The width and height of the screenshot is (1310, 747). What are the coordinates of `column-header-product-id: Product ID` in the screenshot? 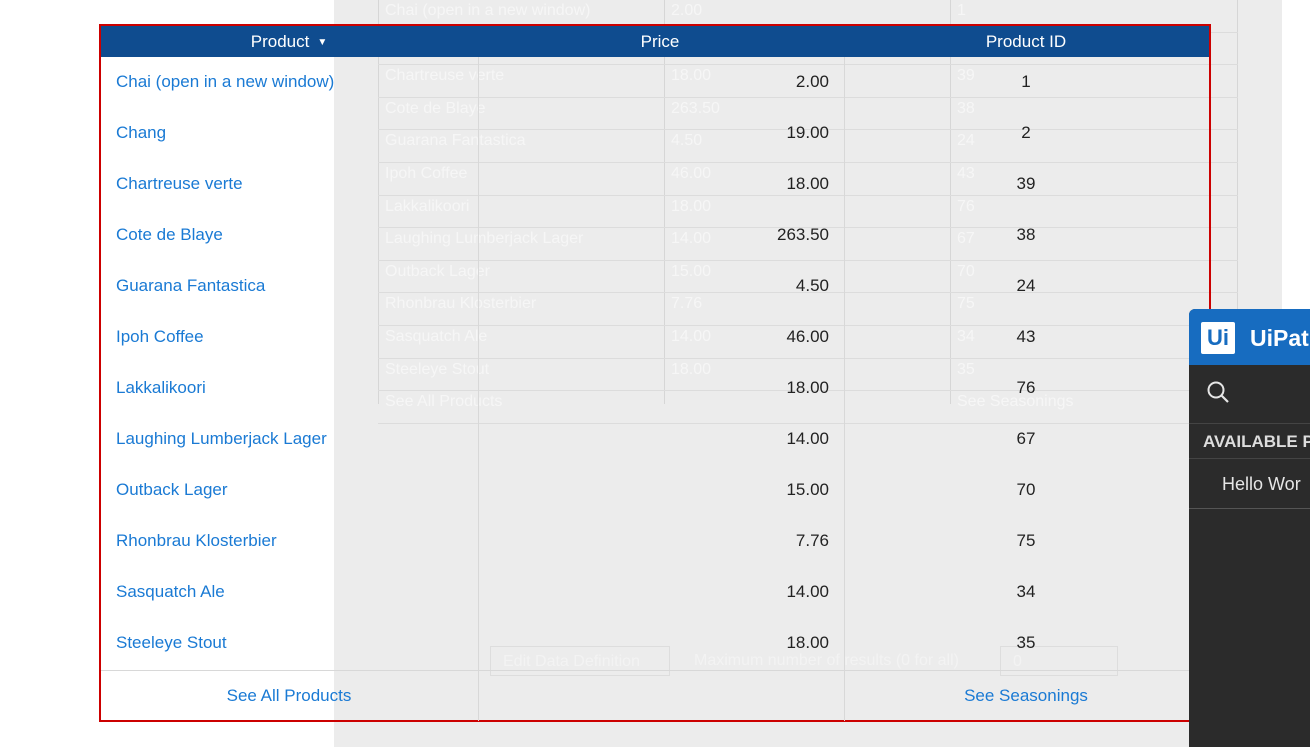 It's located at (1026, 41).